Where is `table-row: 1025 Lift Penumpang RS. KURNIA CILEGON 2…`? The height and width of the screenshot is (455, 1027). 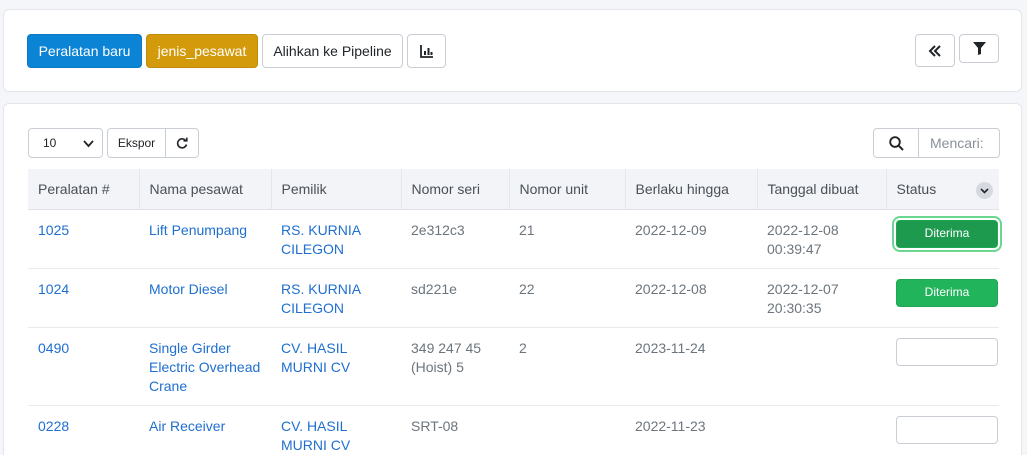 table-row: 1025 Lift Penumpang RS. KURNIA CILEGON 2… is located at coordinates (513, 239).